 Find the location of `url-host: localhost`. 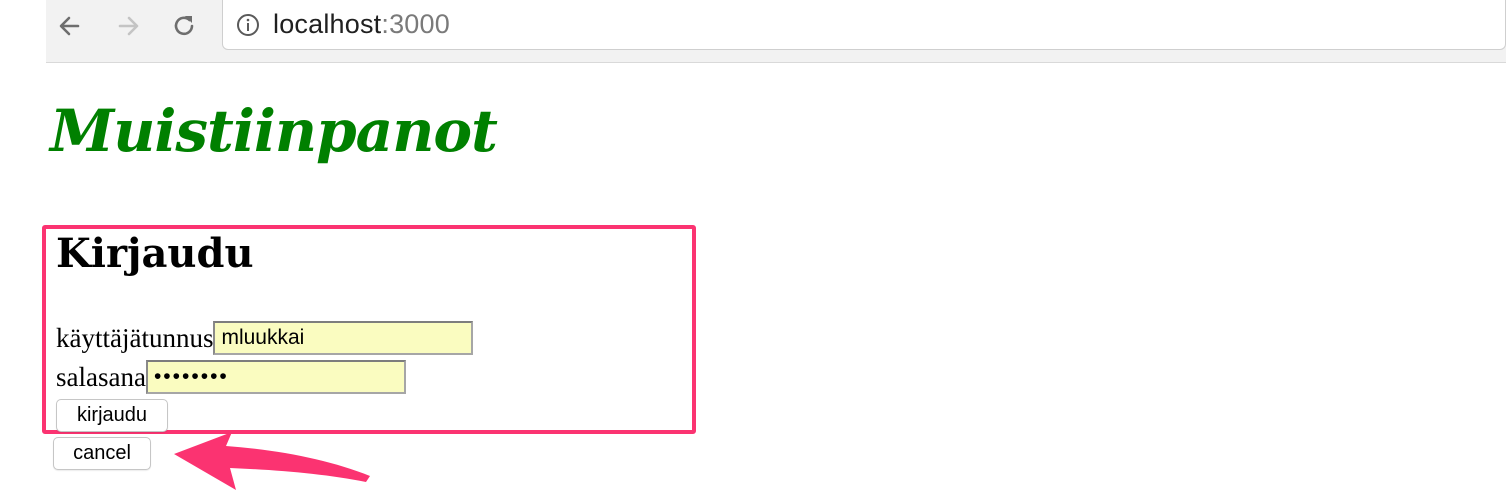

url-host: localhost is located at coordinates (327, 24).